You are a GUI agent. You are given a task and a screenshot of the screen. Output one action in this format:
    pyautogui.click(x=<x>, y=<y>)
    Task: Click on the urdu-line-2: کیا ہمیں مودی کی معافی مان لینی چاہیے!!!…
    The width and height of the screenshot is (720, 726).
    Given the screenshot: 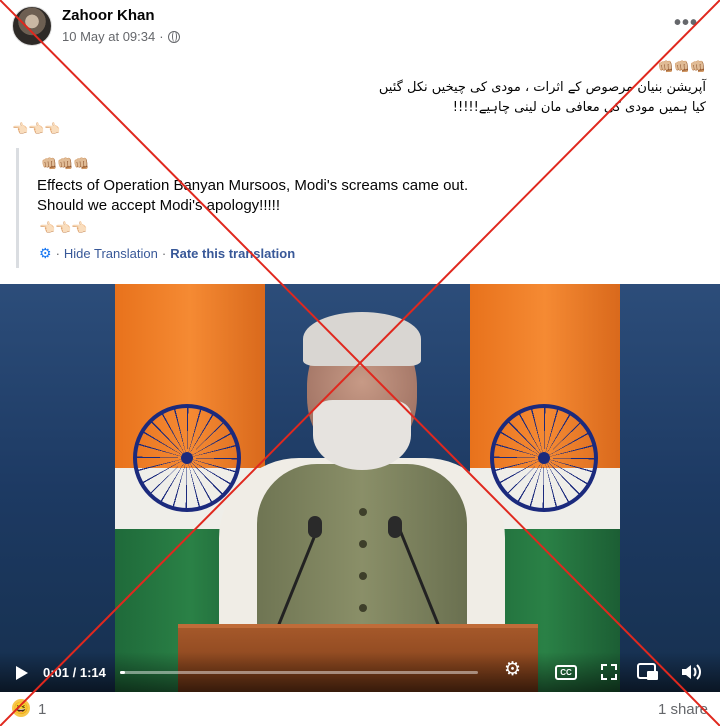 What is the action you would take?
    pyautogui.click(x=579, y=107)
    